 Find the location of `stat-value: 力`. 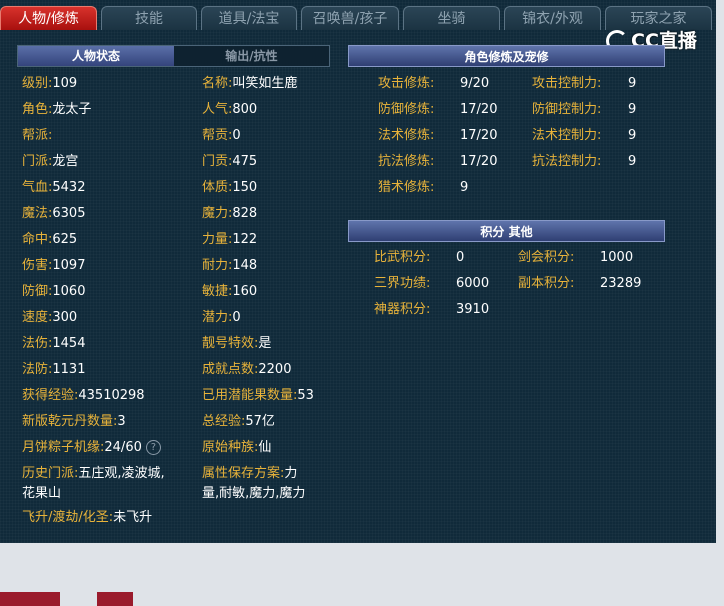

stat-value: 力 is located at coordinates (291, 473).